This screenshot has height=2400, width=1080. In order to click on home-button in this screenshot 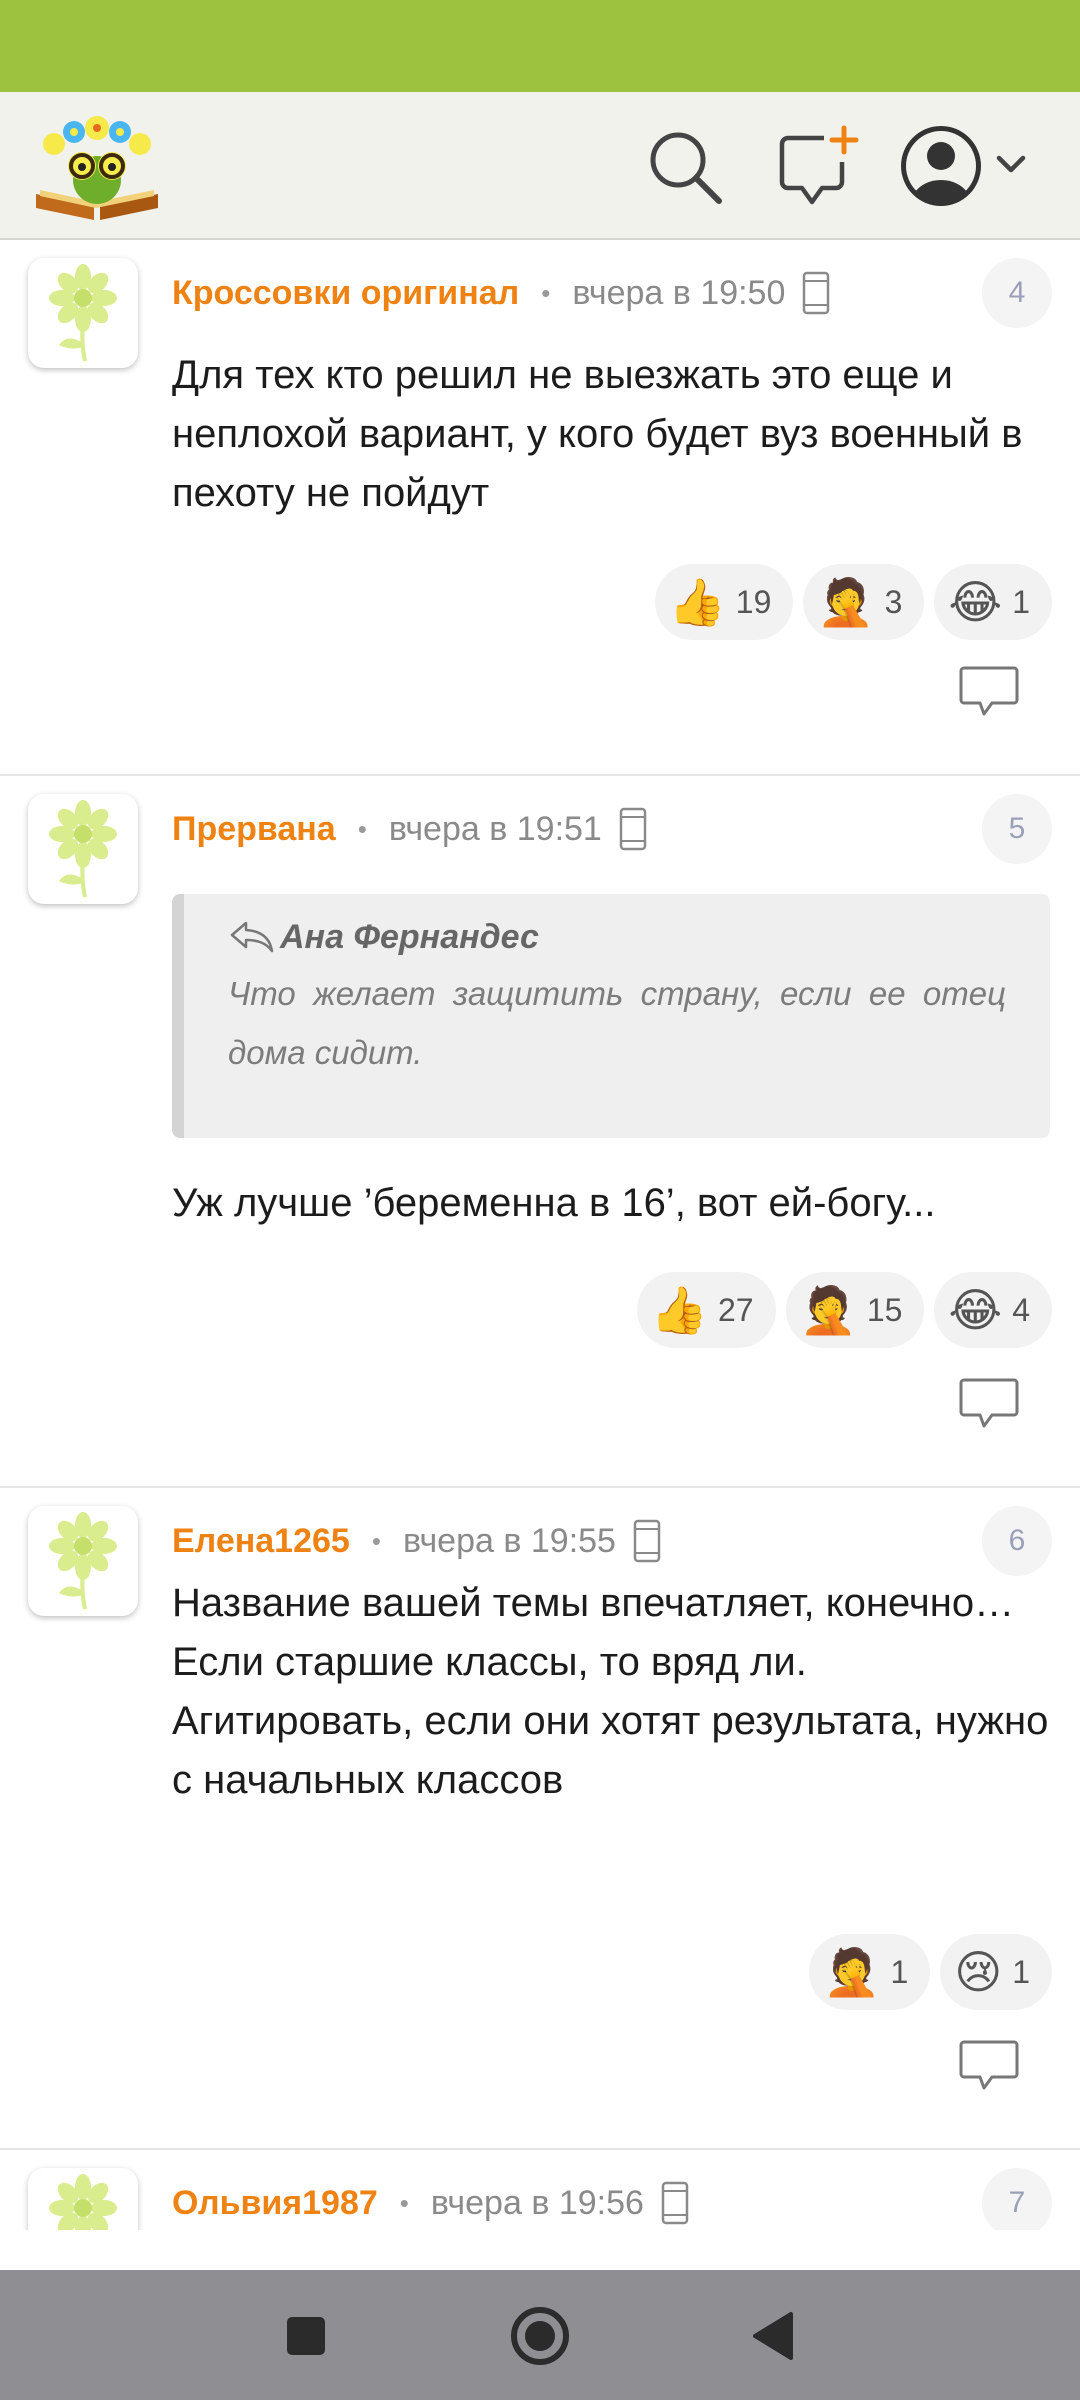, I will do `click(540, 2336)`.